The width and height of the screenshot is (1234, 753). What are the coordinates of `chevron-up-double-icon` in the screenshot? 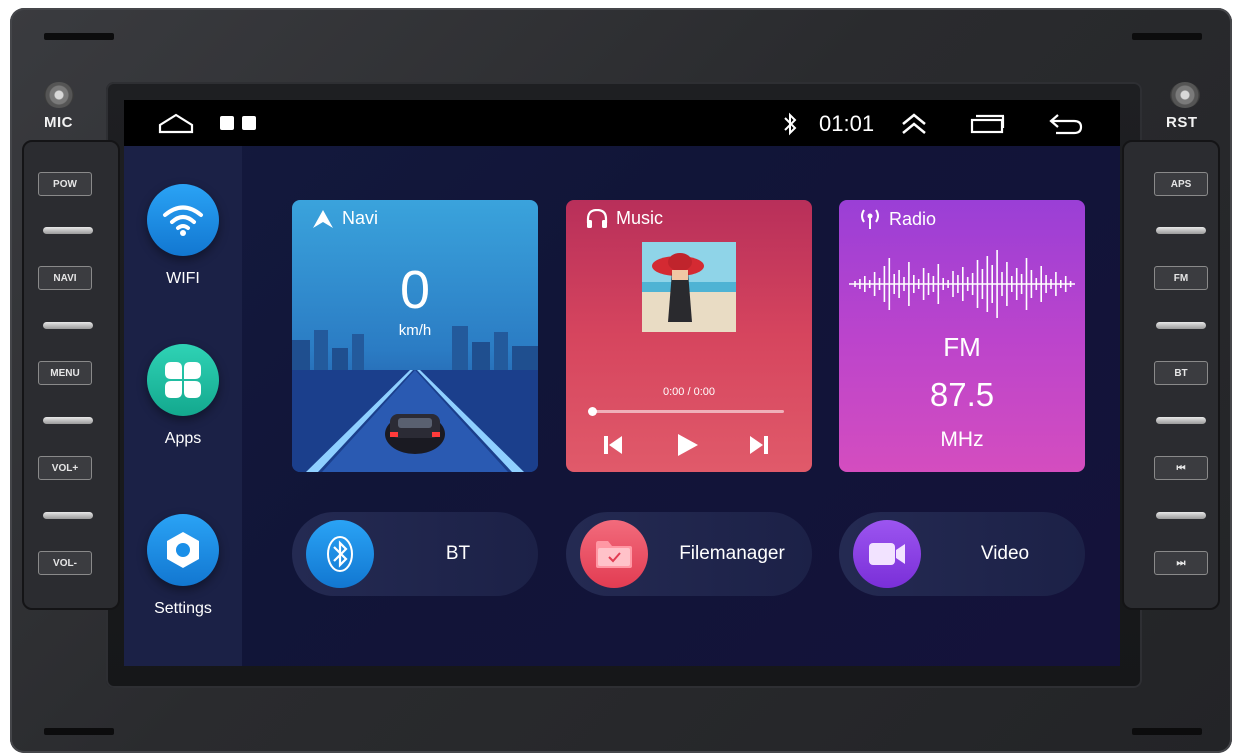 It's located at (914, 124).